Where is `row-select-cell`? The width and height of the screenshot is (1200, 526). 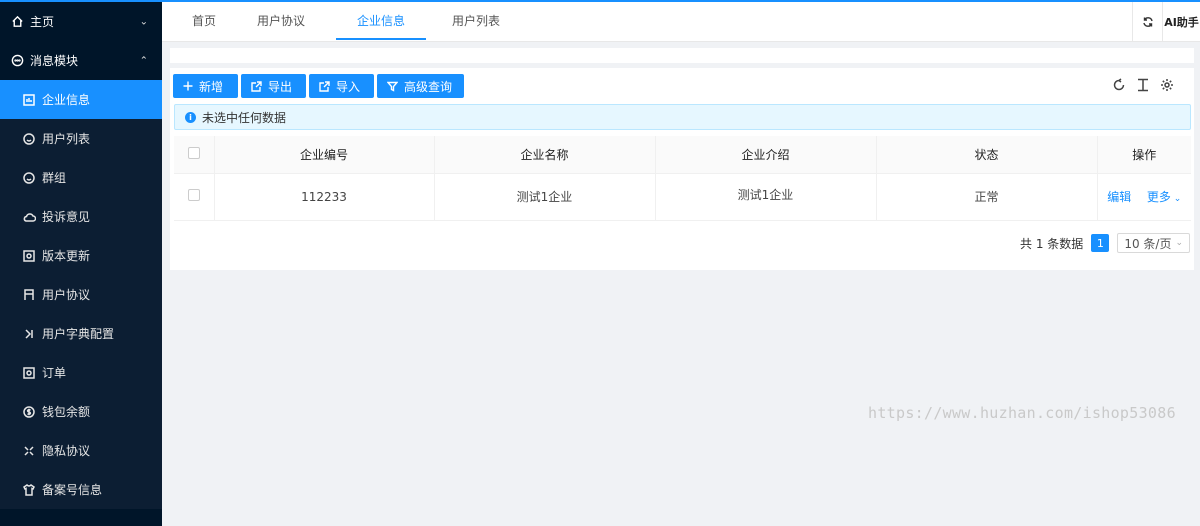
row-select-cell is located at coordinates (194, 197).